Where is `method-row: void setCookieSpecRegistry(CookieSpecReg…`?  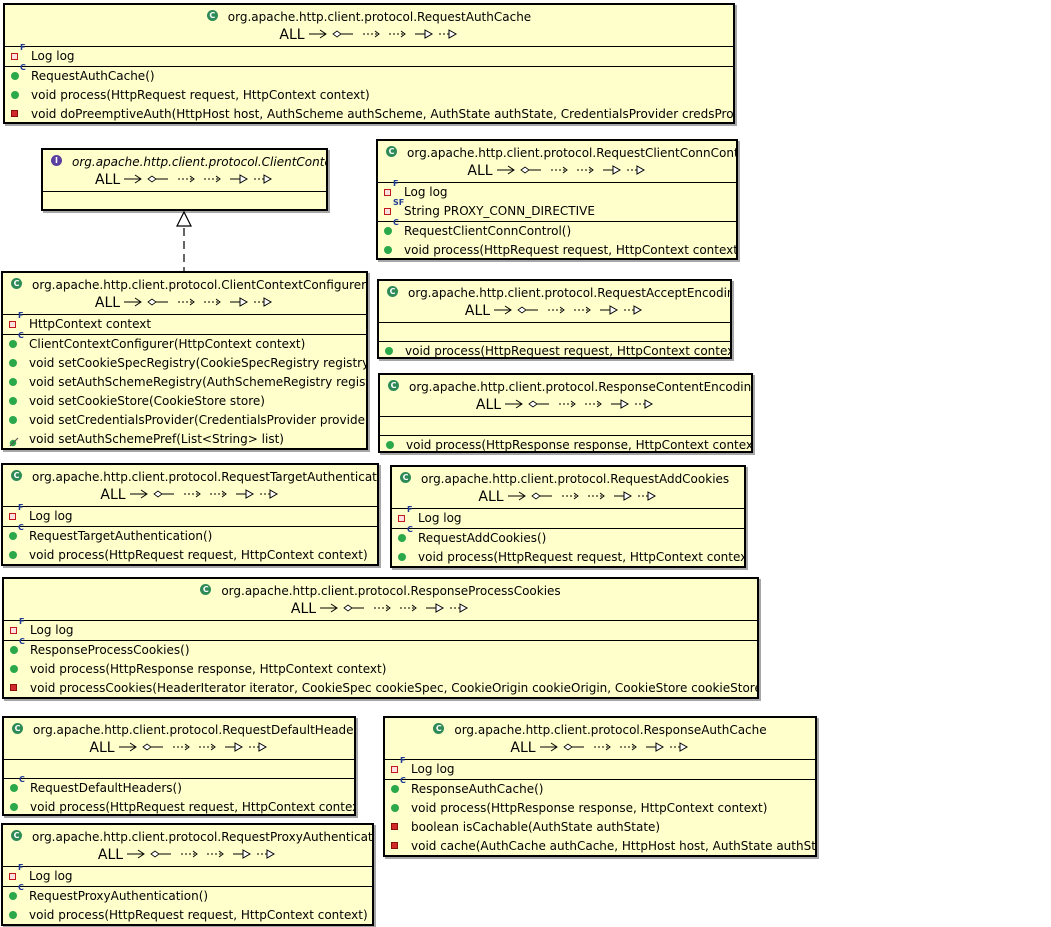
method-row: void setCookieSpecRegistry(CookieSpecReg… is located at coordinates (184, 363).